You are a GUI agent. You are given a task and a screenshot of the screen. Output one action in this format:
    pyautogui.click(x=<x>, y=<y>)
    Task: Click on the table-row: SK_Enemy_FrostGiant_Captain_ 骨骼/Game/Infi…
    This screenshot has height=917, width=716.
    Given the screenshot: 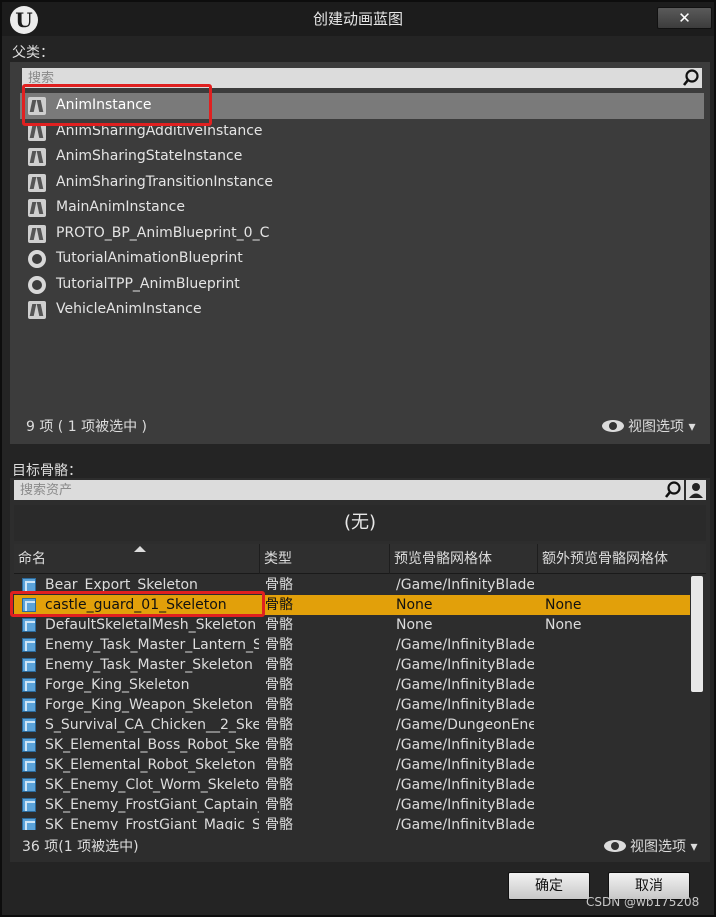 What is the action you would take?
    pyautogui.click(x=352, y=805)
    